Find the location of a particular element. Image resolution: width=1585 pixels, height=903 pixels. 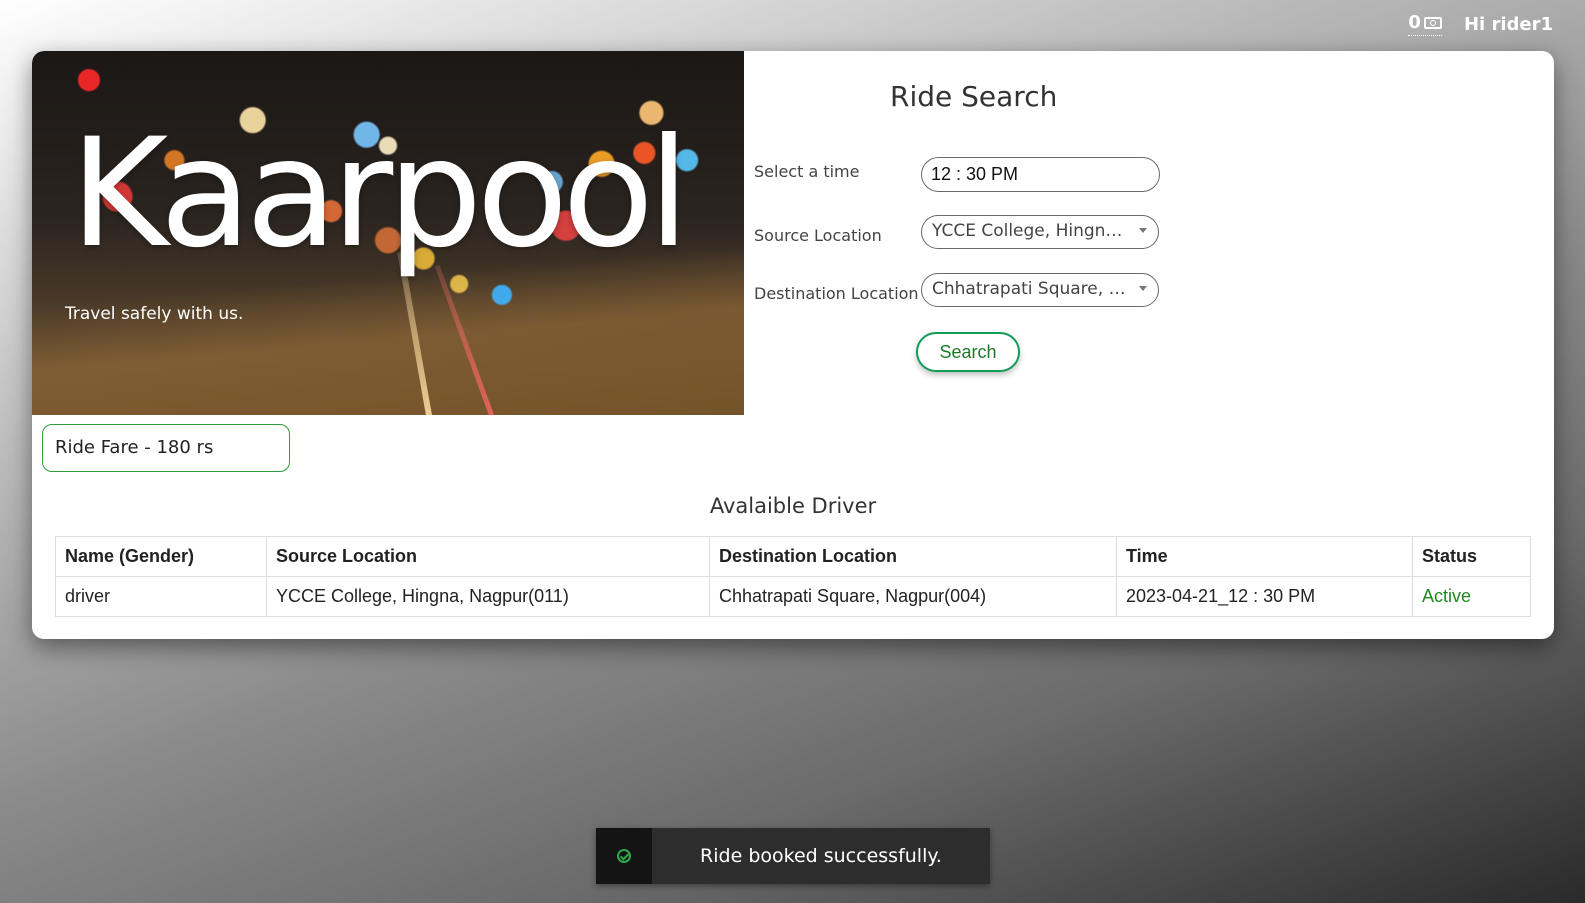

driver-source-cell: YCCE College, Hingna, Nagpur(011) is located at coordinates (488, 596).